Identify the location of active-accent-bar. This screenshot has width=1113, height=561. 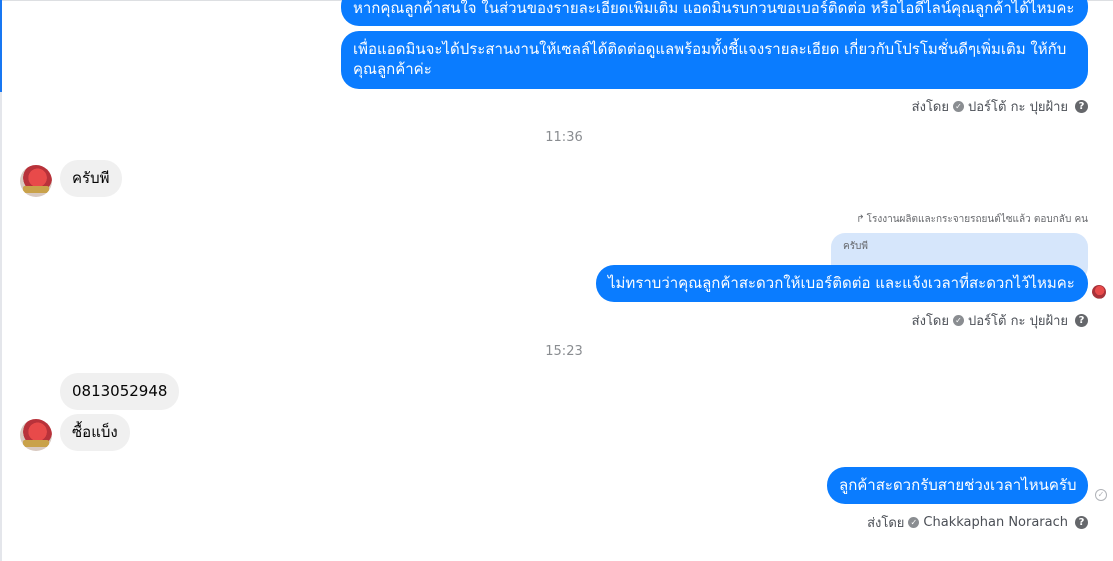
(1, 46).